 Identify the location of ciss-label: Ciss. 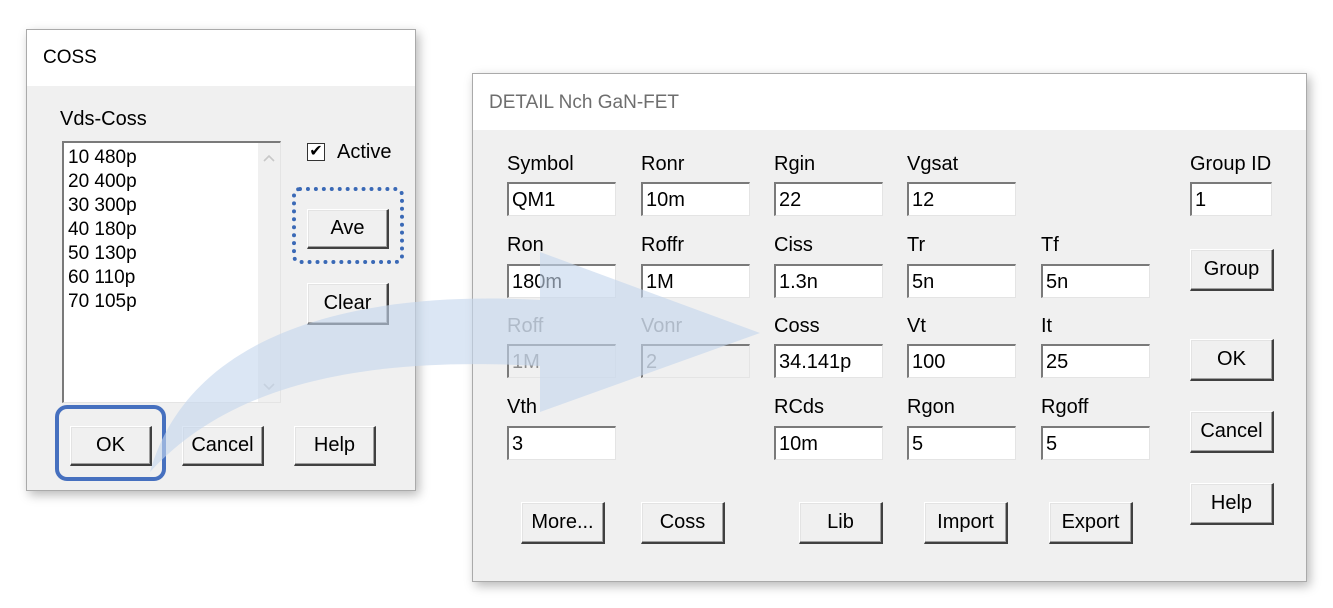
(793, 245).